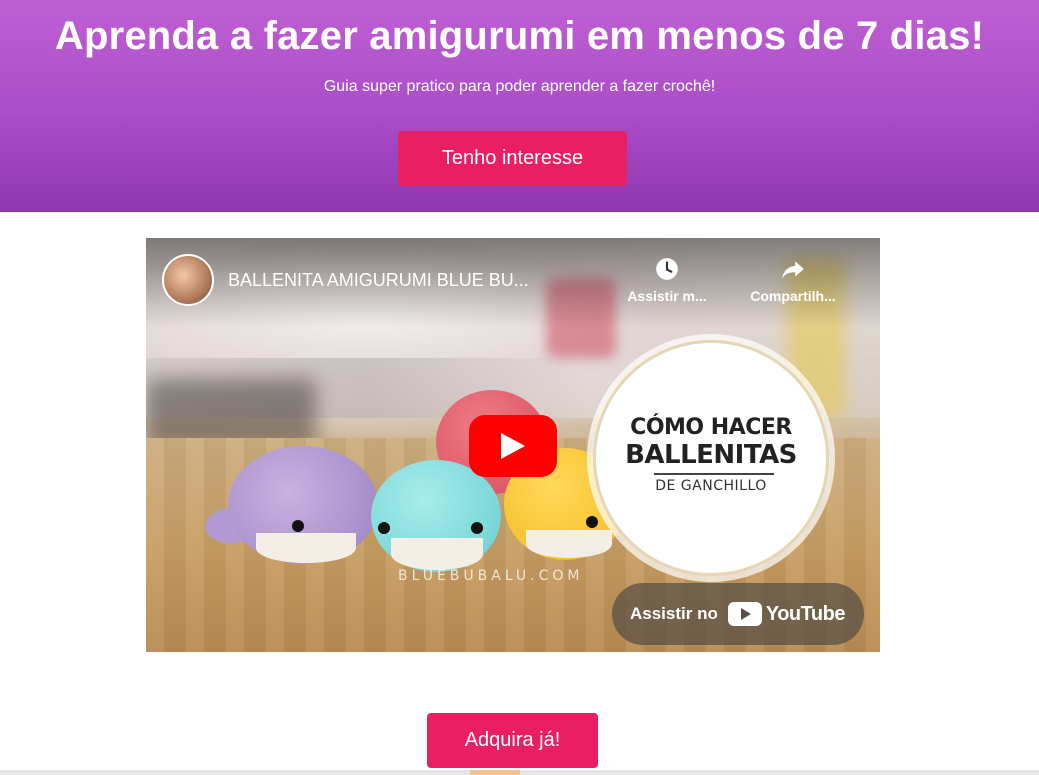  What do you see at coordinates (512, 158) in the screenshot?
I see `tenho-interesse-button: Tenho interesse` at bounding box center [512, 158].